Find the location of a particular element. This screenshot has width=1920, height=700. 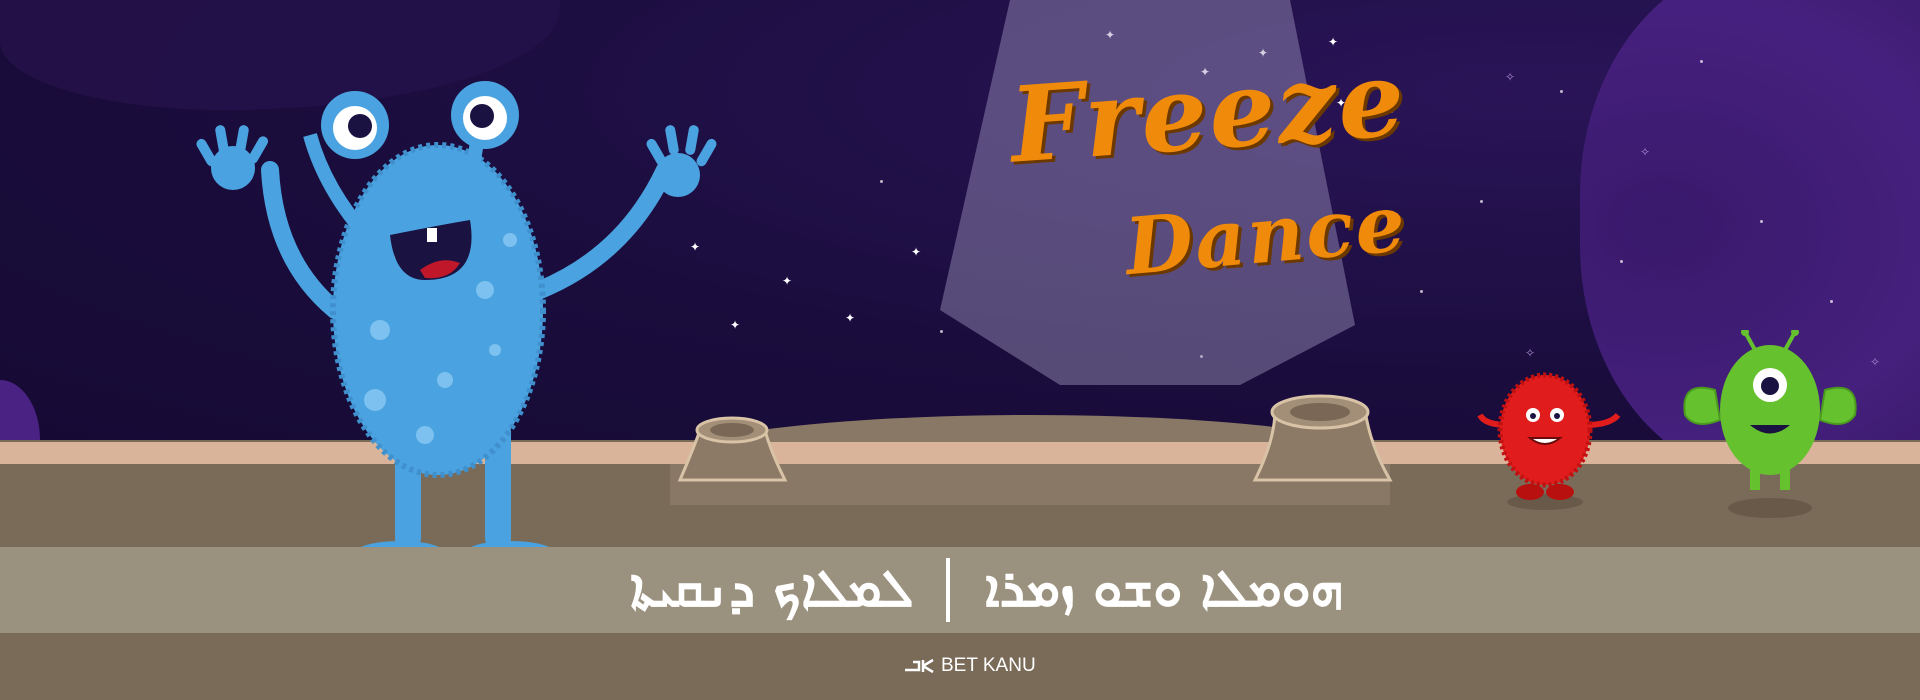

brand-logo: BET KANU is located at coordinates (969, 666).